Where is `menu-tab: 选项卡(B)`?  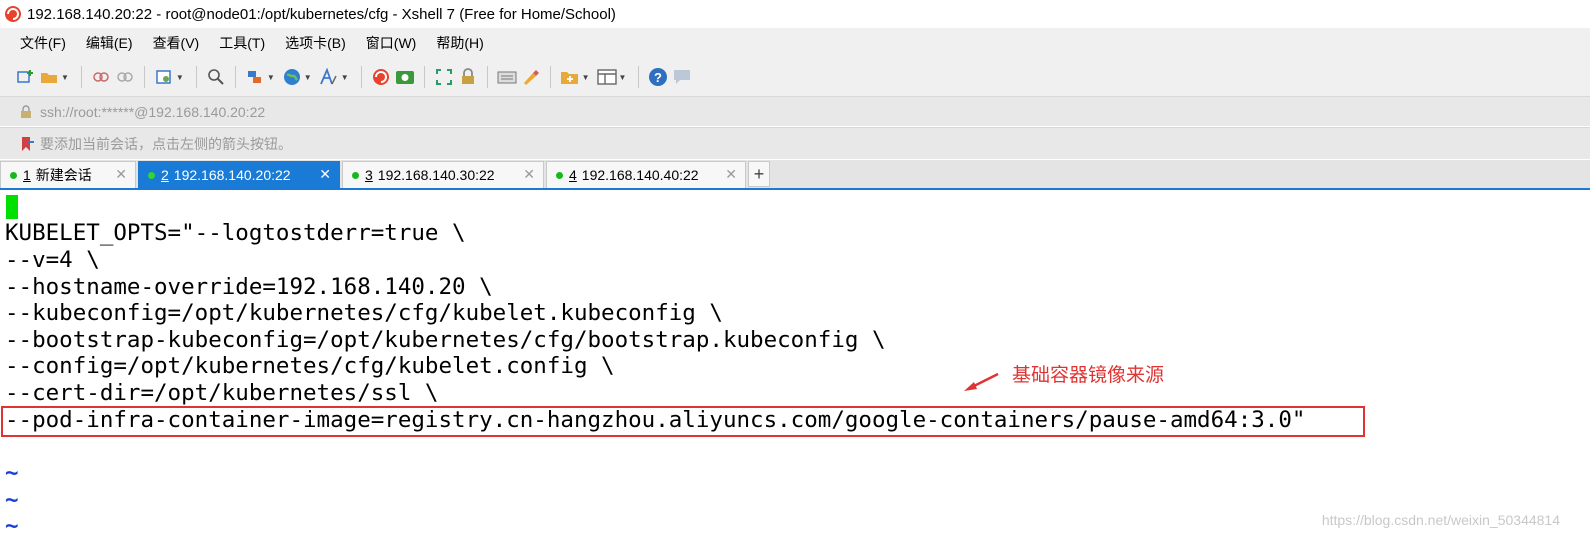 menu-tab: 选项卡(B) is located at coordinates (315, 43).